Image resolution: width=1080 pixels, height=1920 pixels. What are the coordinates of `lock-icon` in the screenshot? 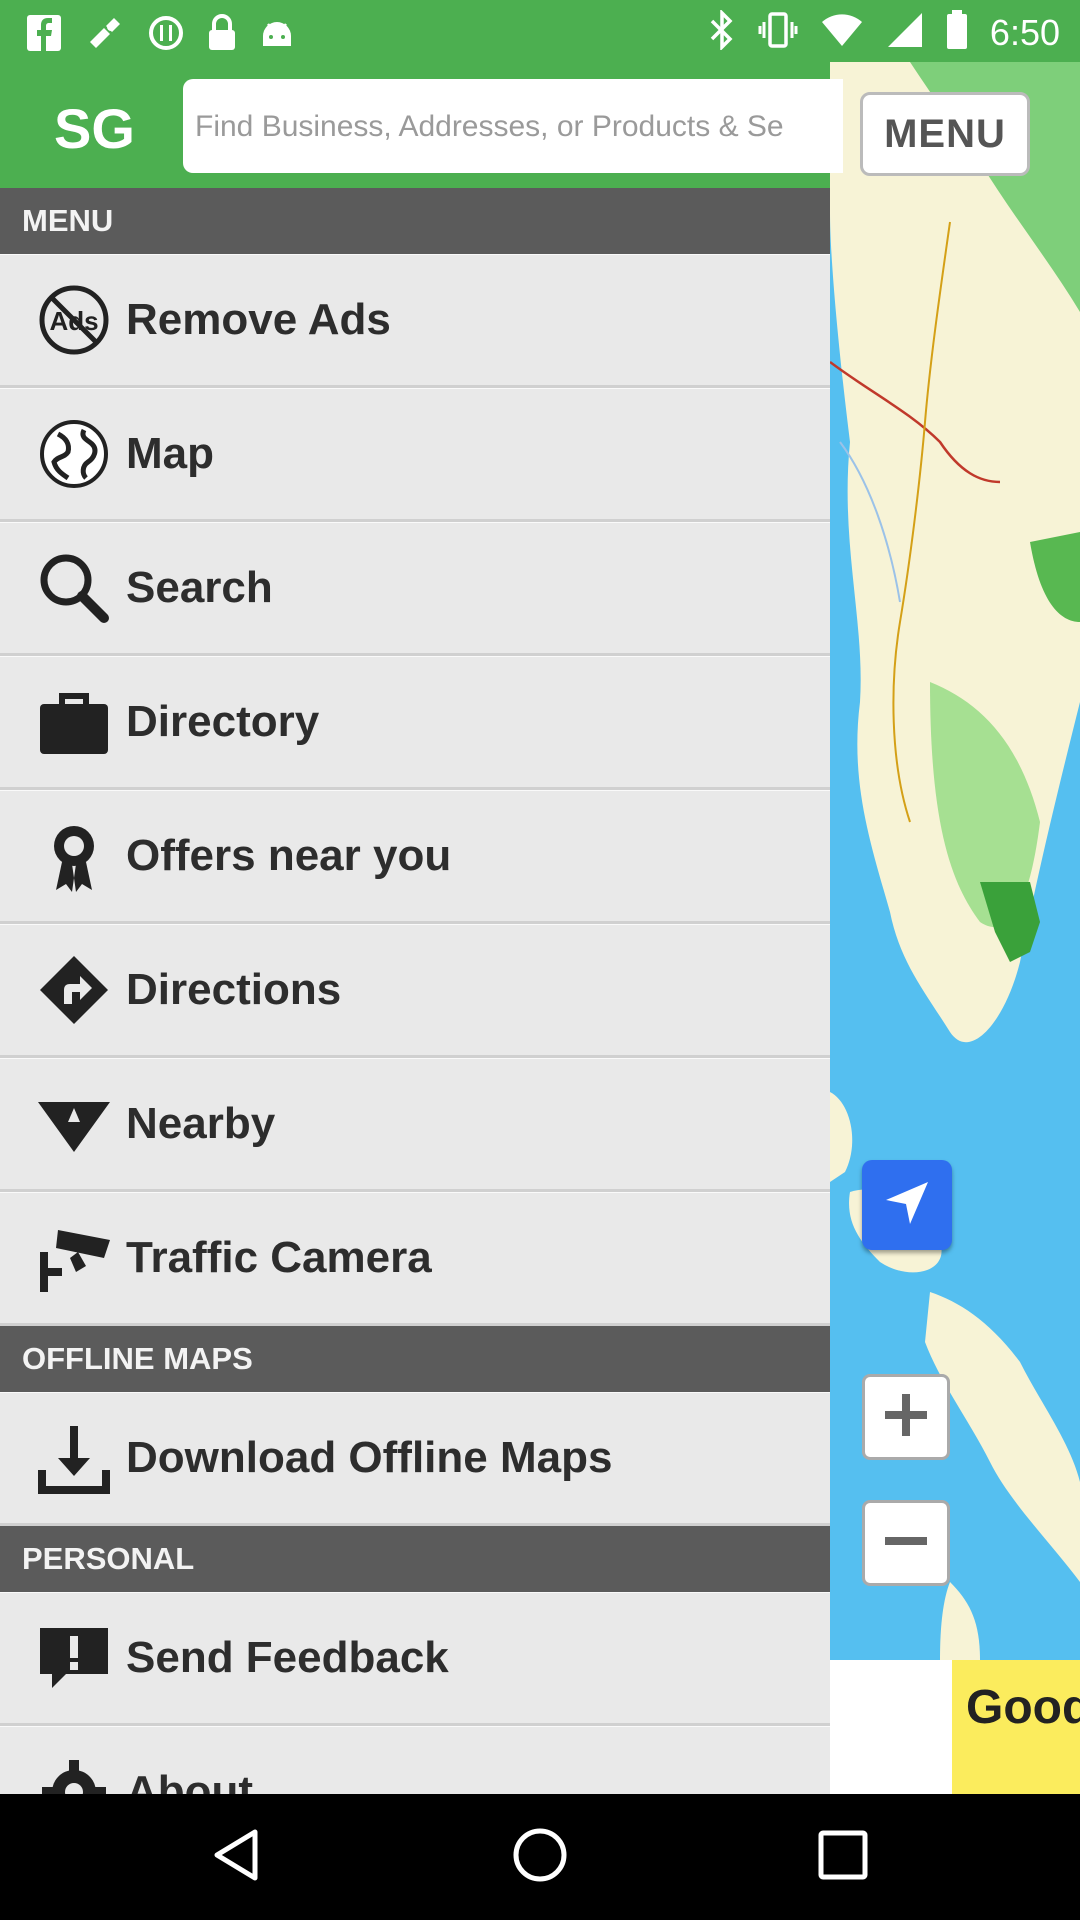 It's located at (222, 35).